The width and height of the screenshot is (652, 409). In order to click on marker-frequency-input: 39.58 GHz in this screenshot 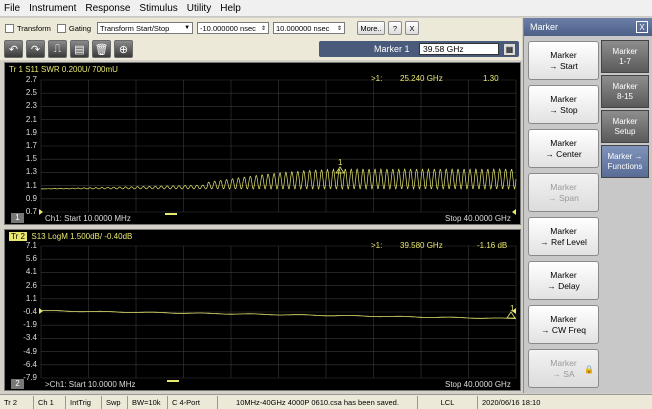, I will do `click(459, 49)`.